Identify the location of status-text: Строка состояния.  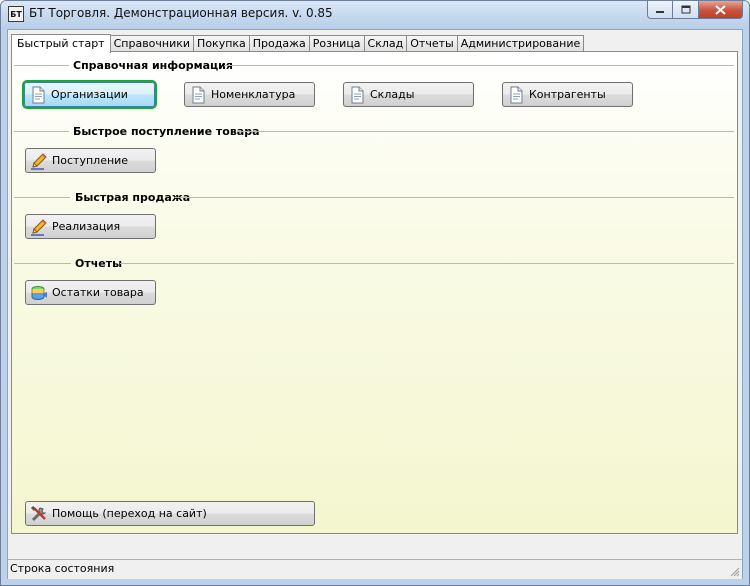
(62, 568).